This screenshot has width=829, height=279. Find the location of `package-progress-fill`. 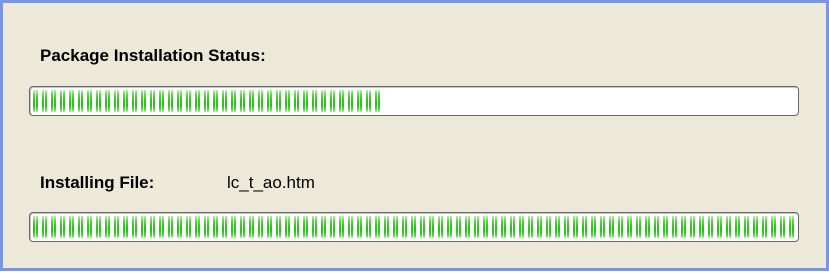

package-progress-fill is located at coordinates (206, 101).